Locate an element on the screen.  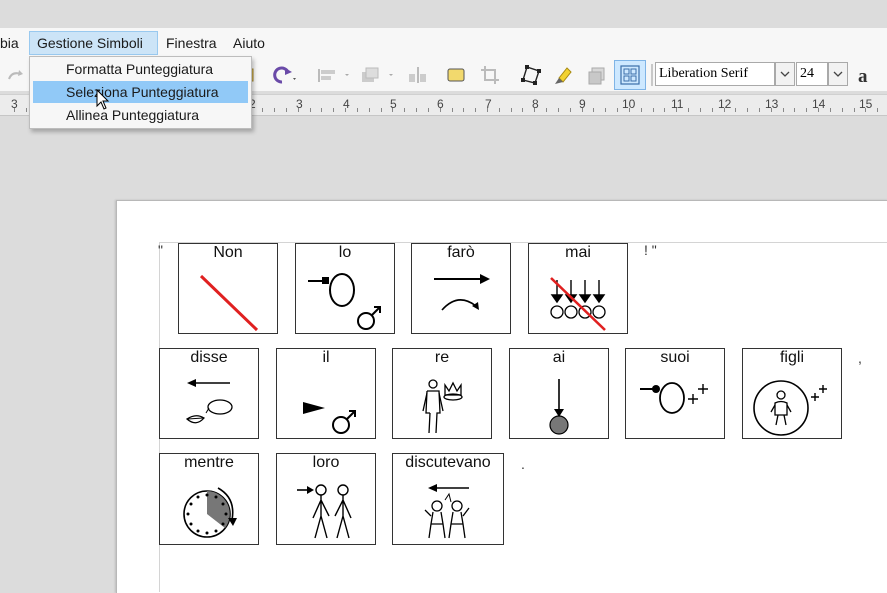
symbol-card-suoi: suoi is located at coordinates (675, 393).